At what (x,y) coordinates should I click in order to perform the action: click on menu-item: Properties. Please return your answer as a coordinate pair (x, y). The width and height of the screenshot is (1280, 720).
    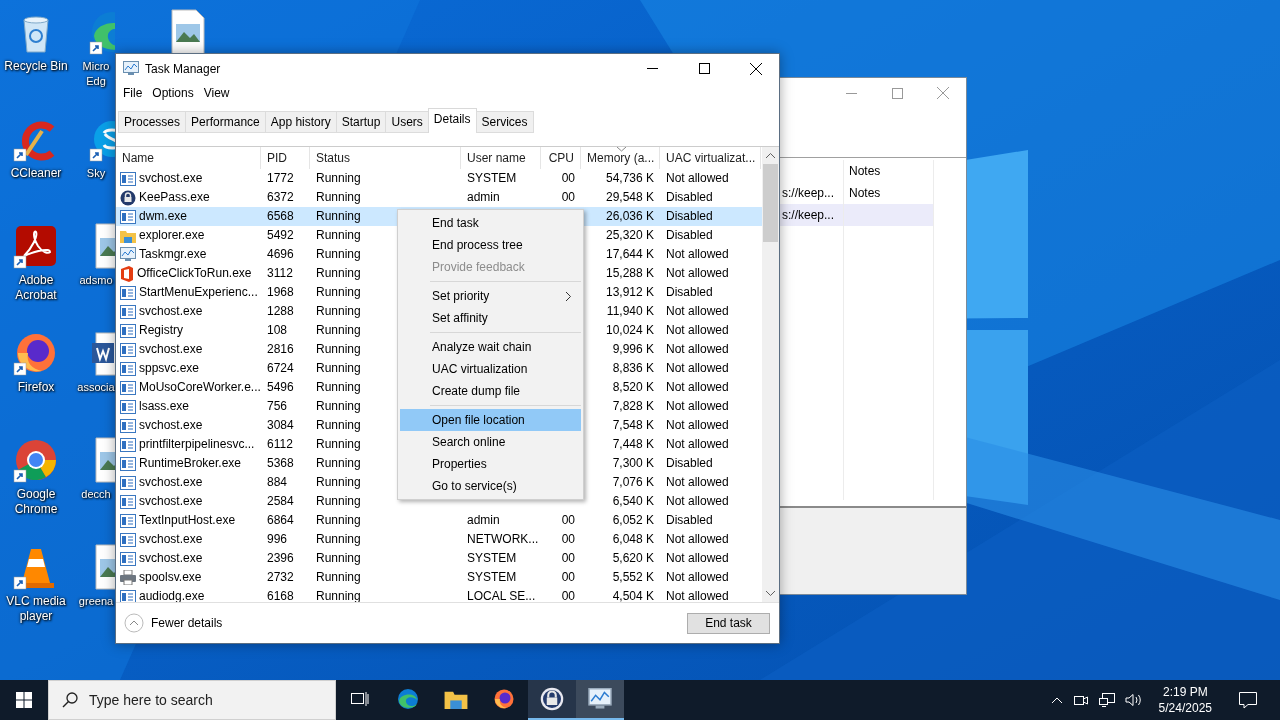
    Looking at the image, I should click on (490, 464).